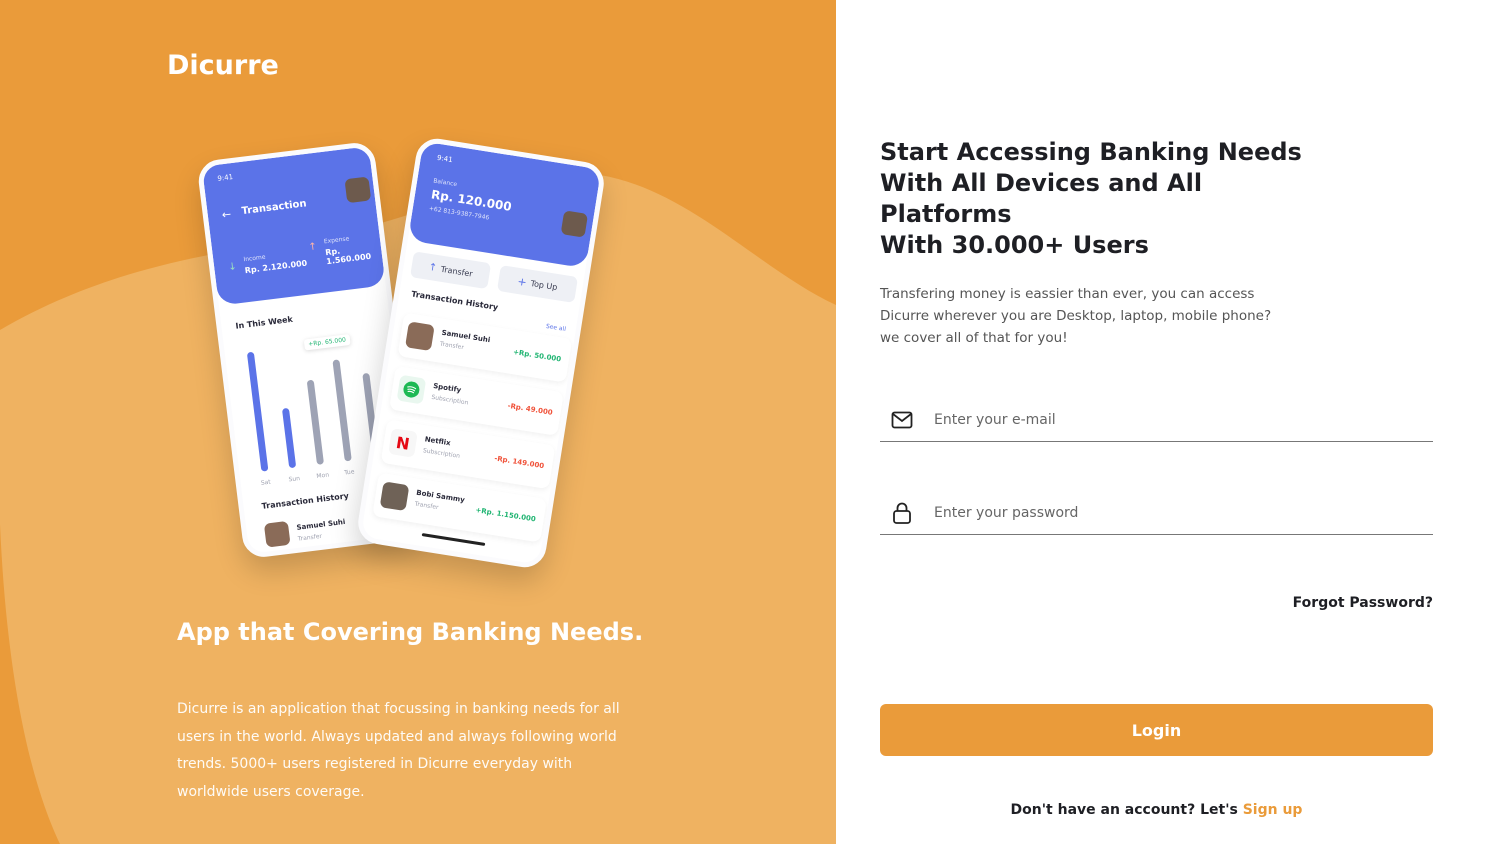  Describe the element at coordinates (1164, 419) in the screenshot. I see `email-input` at that location.